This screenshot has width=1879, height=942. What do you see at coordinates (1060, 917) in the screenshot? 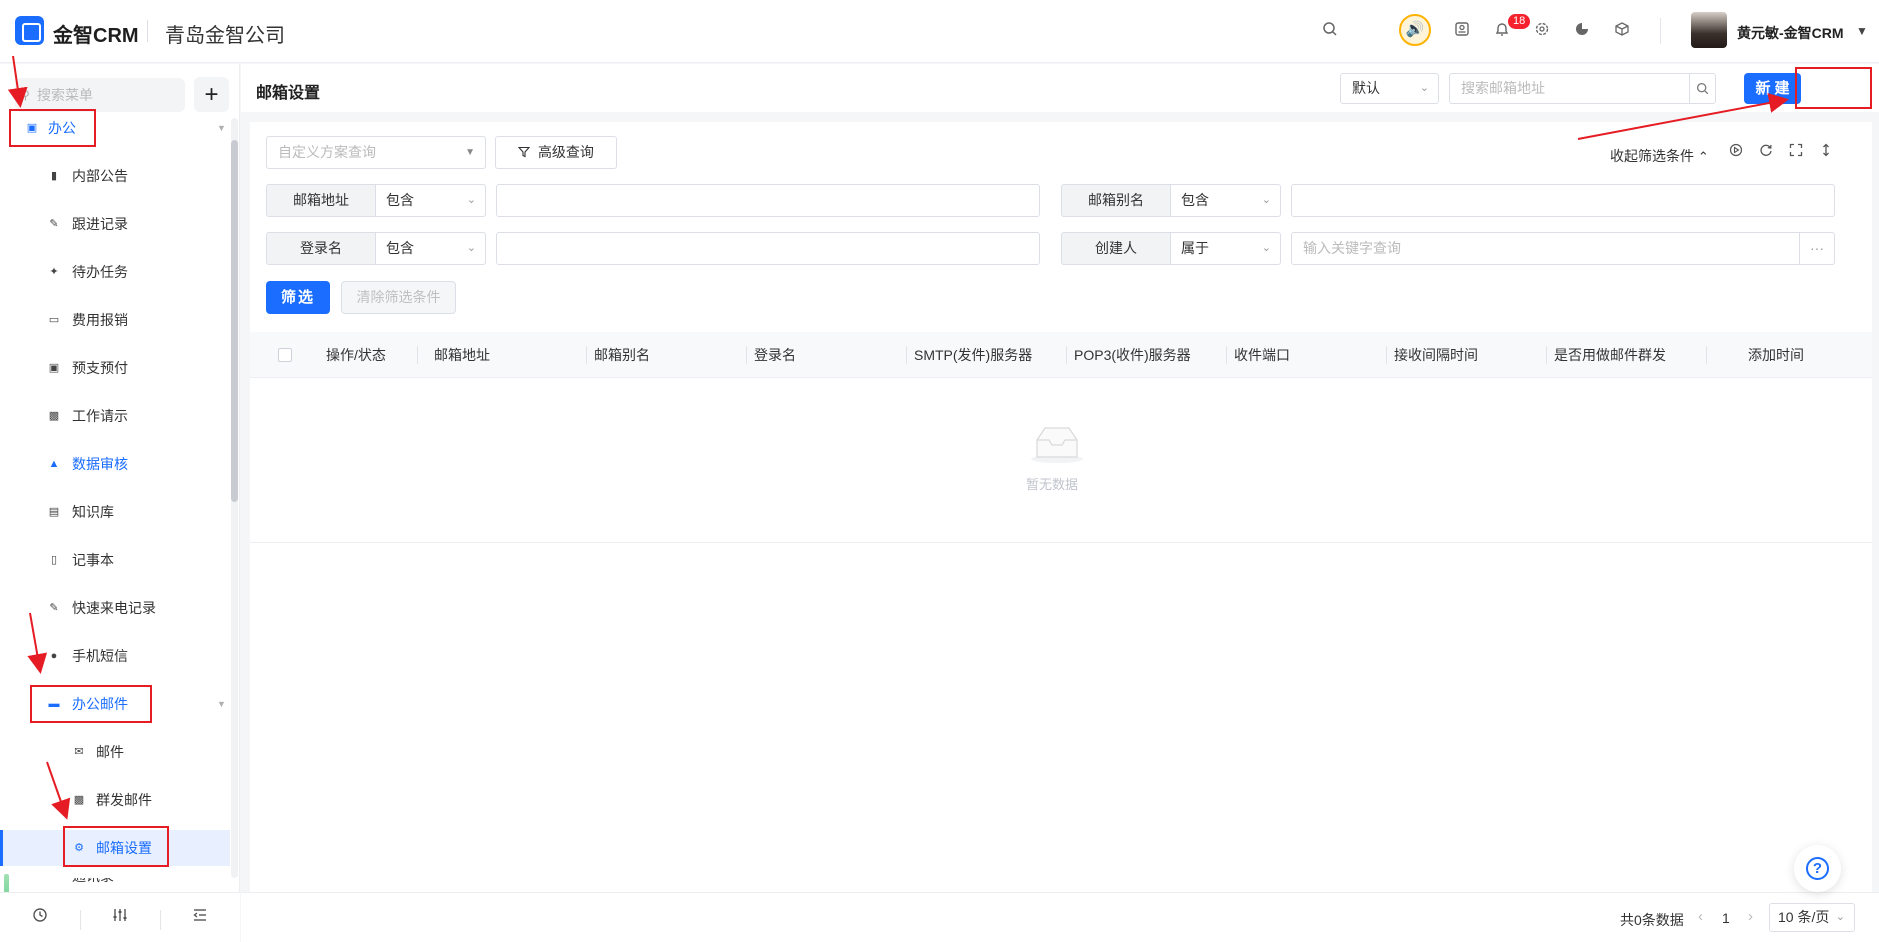
I see `pagination-bar: 共0条数据 ‹ 1 › 10 条/页 ⌄` at bounding box center [1060, 917].